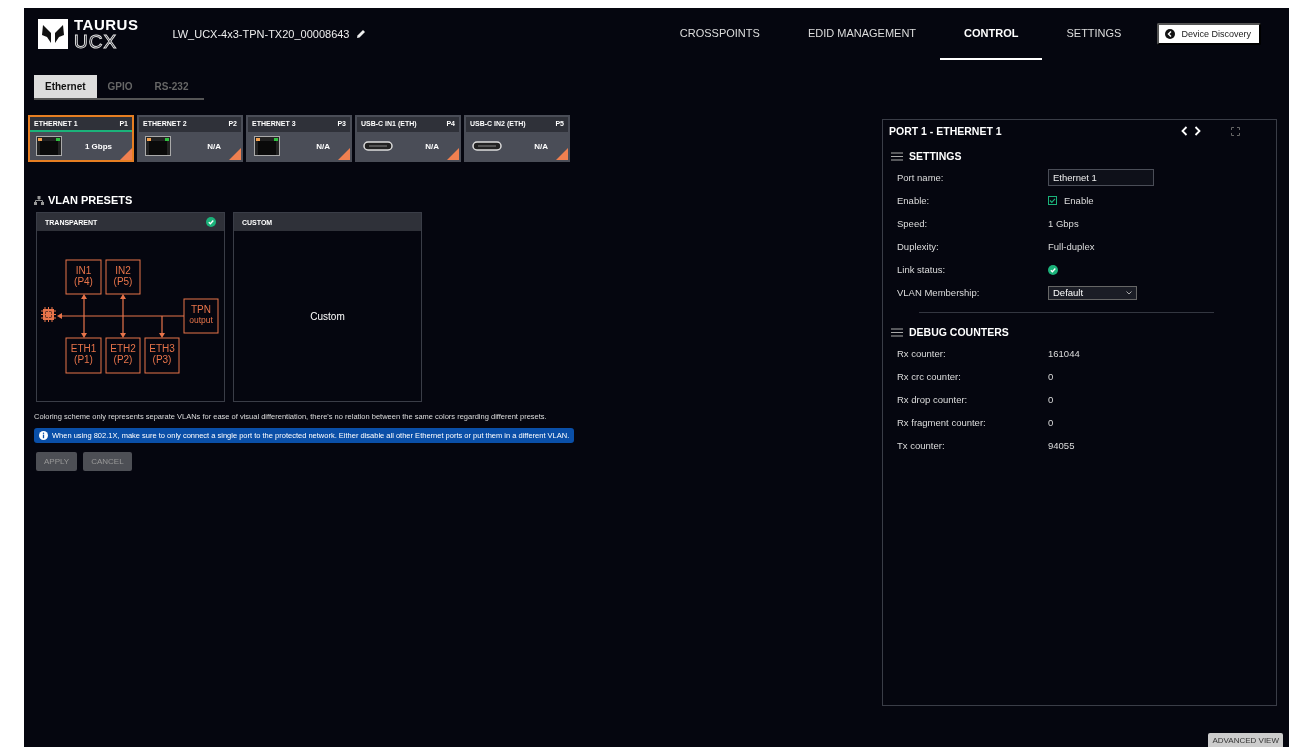  I want to click on port-speed: 1 Gbps, so click(98, 146).